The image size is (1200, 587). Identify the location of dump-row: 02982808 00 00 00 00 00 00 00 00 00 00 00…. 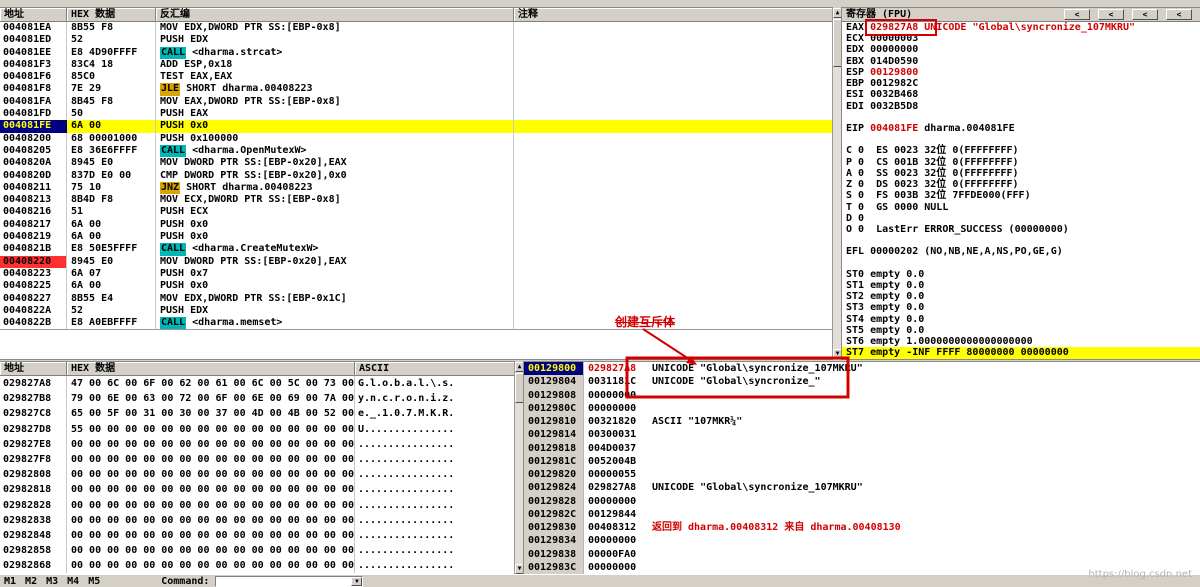
(257, 475).